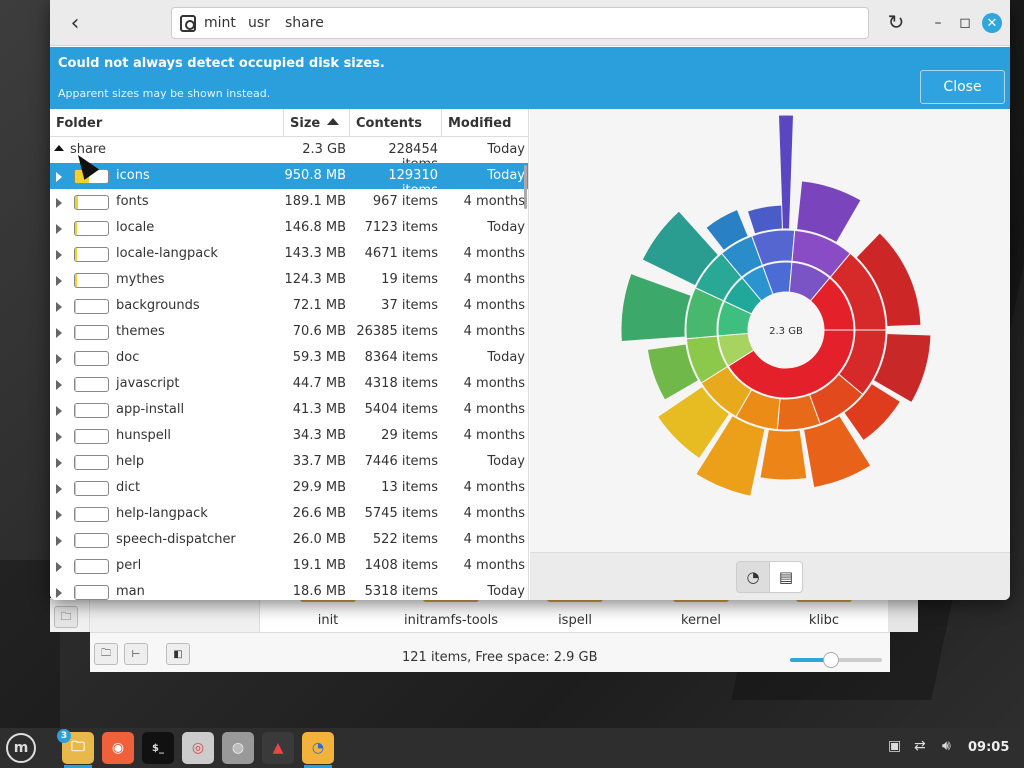  What do you see at coordinates (150, 409) in the screenshot?
I see `folder-name: app-install` at bounding box center [150, 409].